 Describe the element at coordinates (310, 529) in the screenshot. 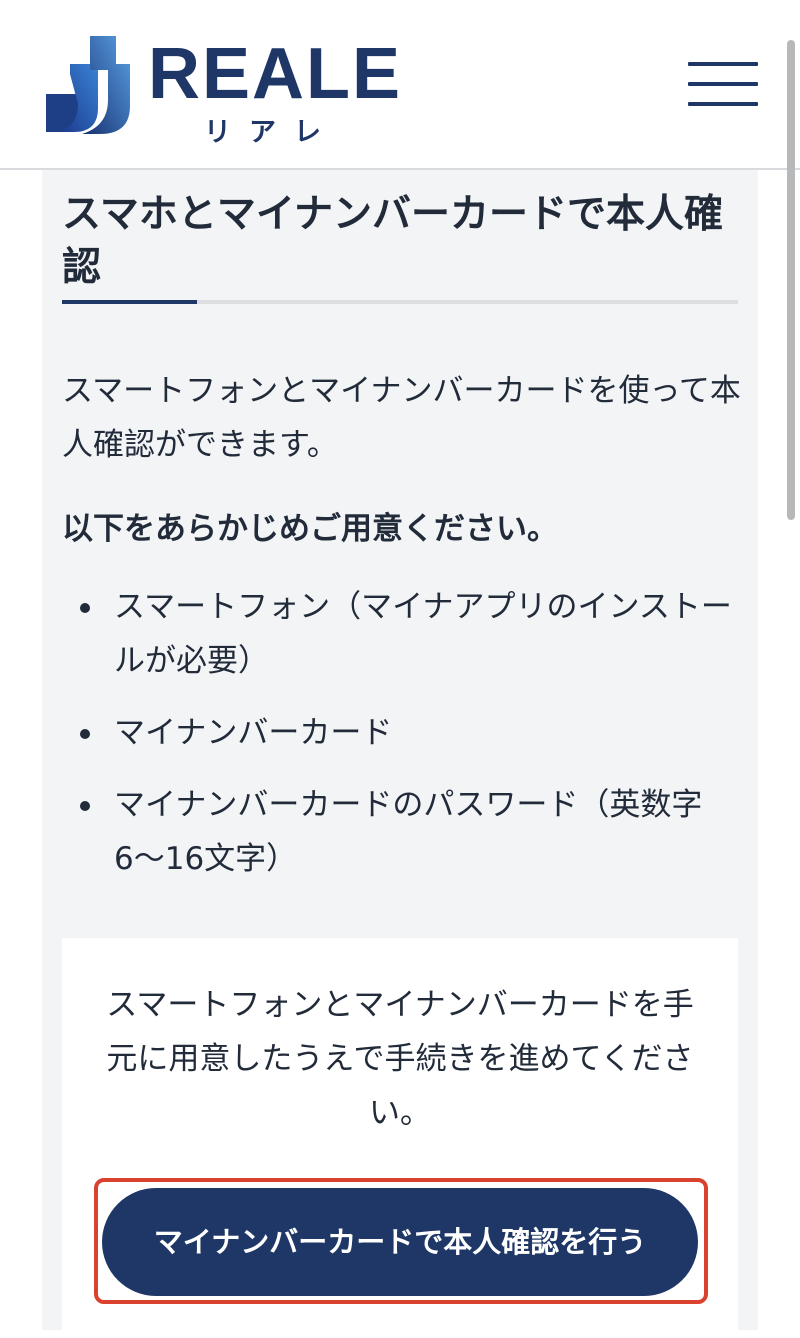

I see `preparation-heading: 以下をあらかじめご用意ください。` at that location.